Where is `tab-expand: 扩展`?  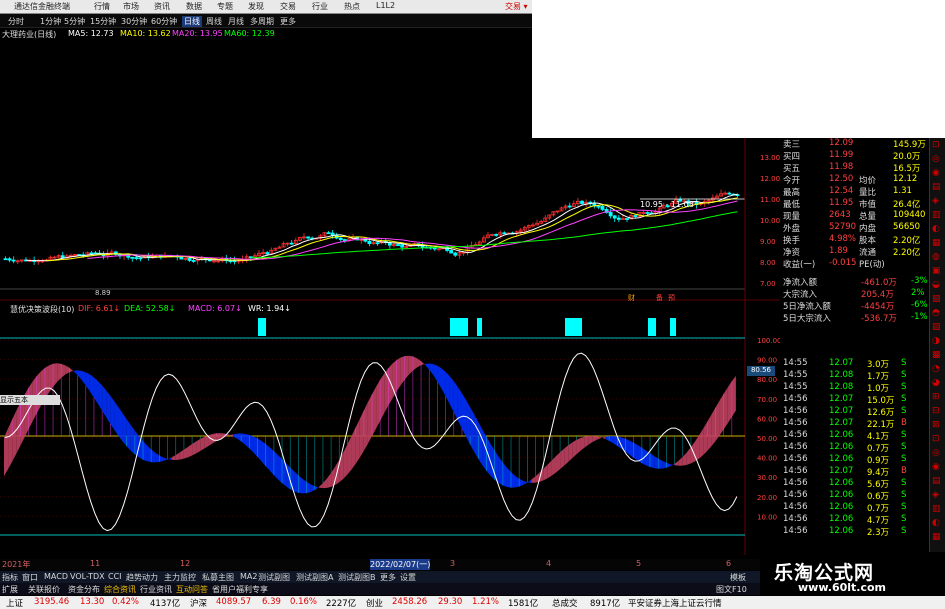 tab-expand: 扩展 is located at coordinates (10, 589).